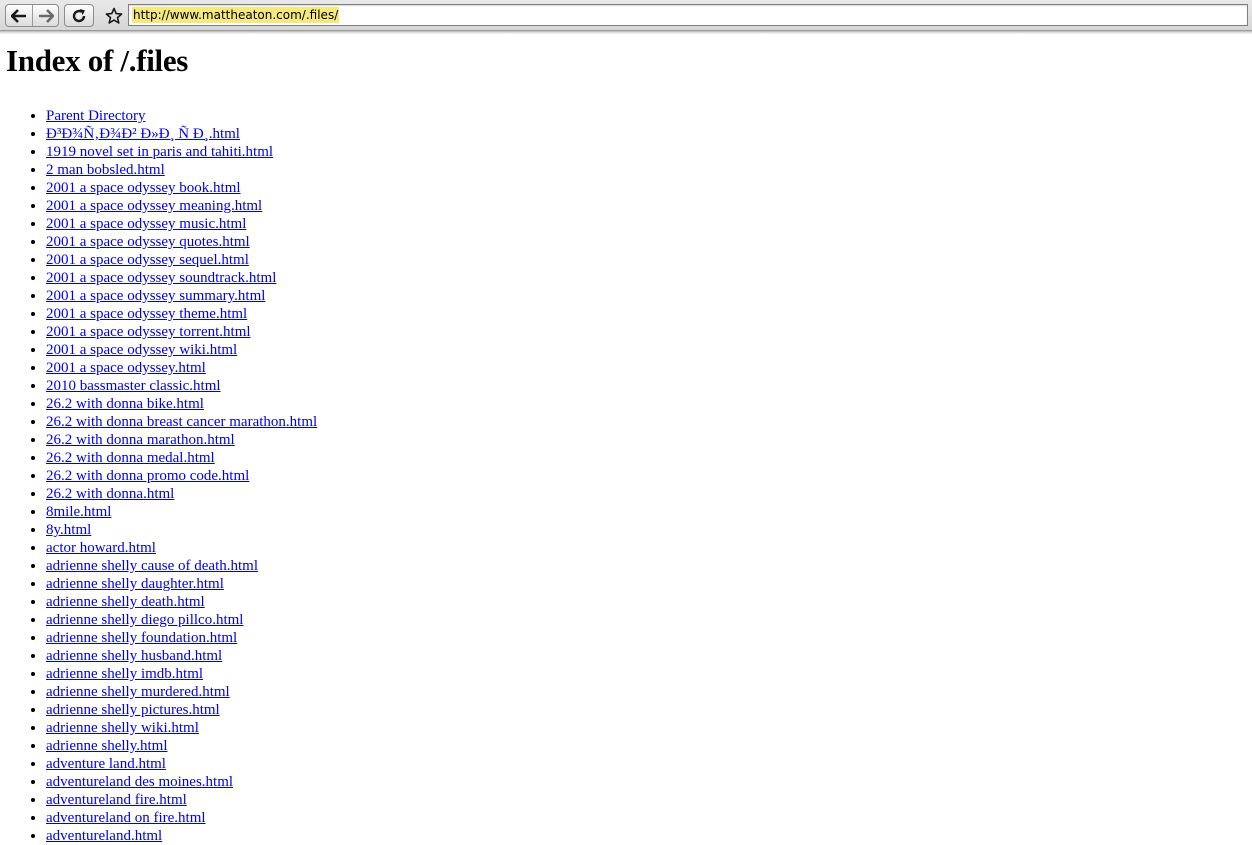 The width and height of the screenshot is (1252, 845). I want to click on file-link: 2001 a space odyssey quotes.html, so click(148, 242).